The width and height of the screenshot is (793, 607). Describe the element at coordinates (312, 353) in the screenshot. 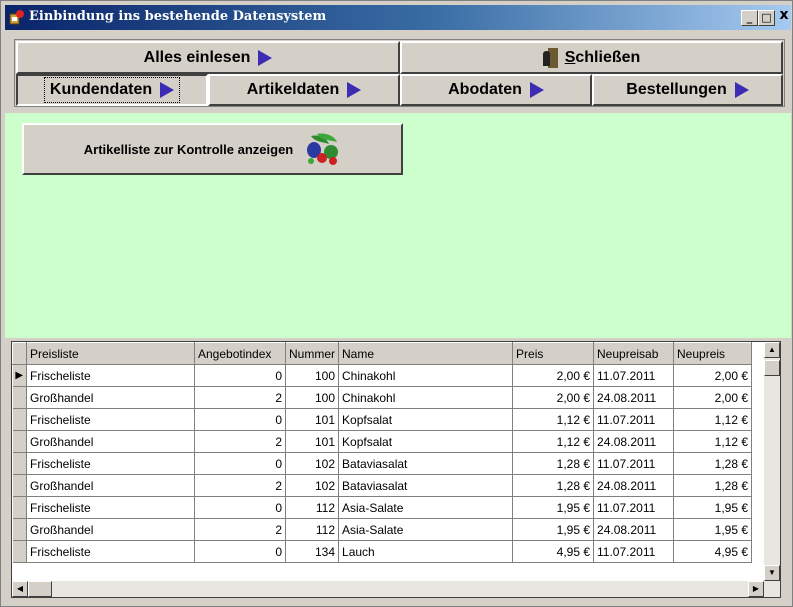

I see `column-header-nummer: Nummer` at that location.